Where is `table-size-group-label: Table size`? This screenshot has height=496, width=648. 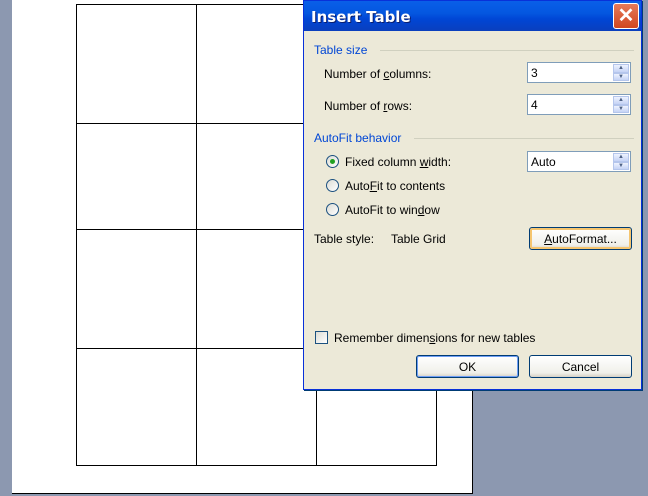 table-size-group-label: Table size is located at coordinates (341, 50).